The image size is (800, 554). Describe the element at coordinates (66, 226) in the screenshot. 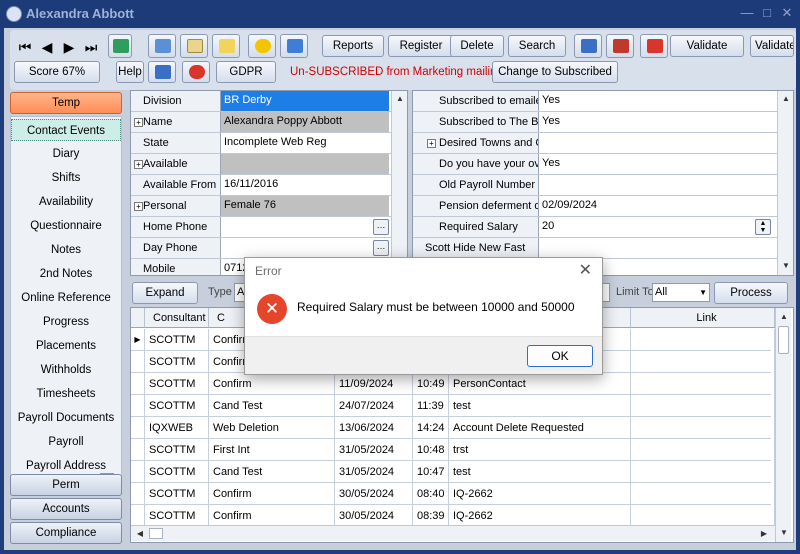

I see `nav-item-questionnaire: Questionnaire` at that location.